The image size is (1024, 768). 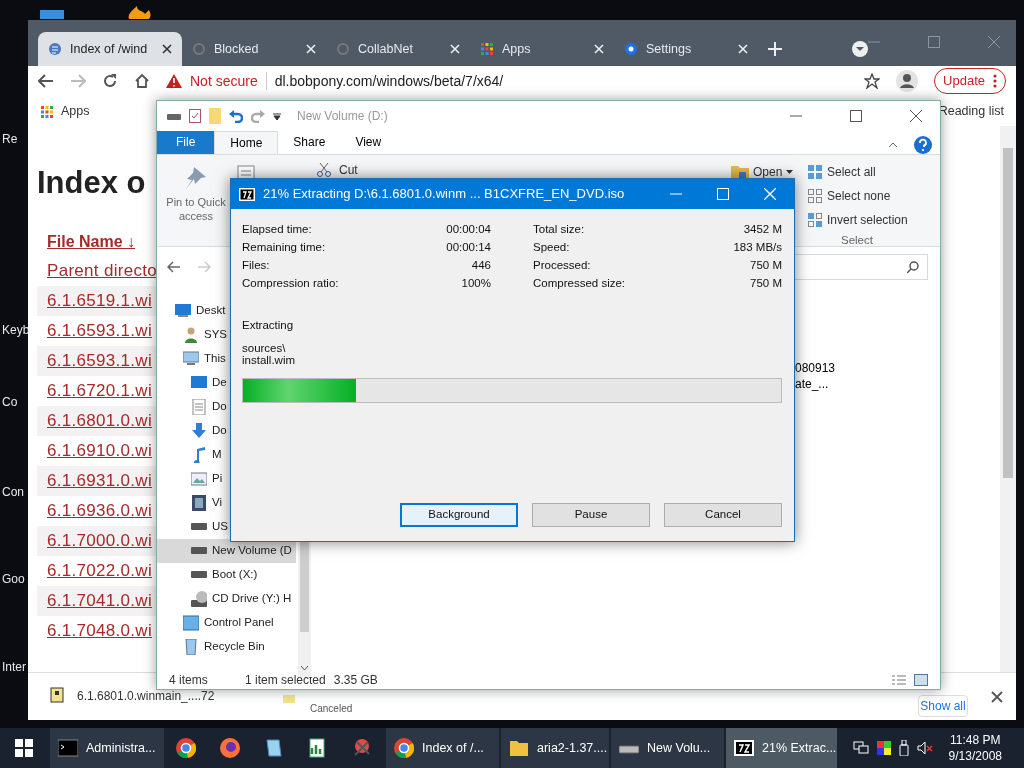 I want to click on desktop-icon-label: Inter, so click(x=14, y=667).